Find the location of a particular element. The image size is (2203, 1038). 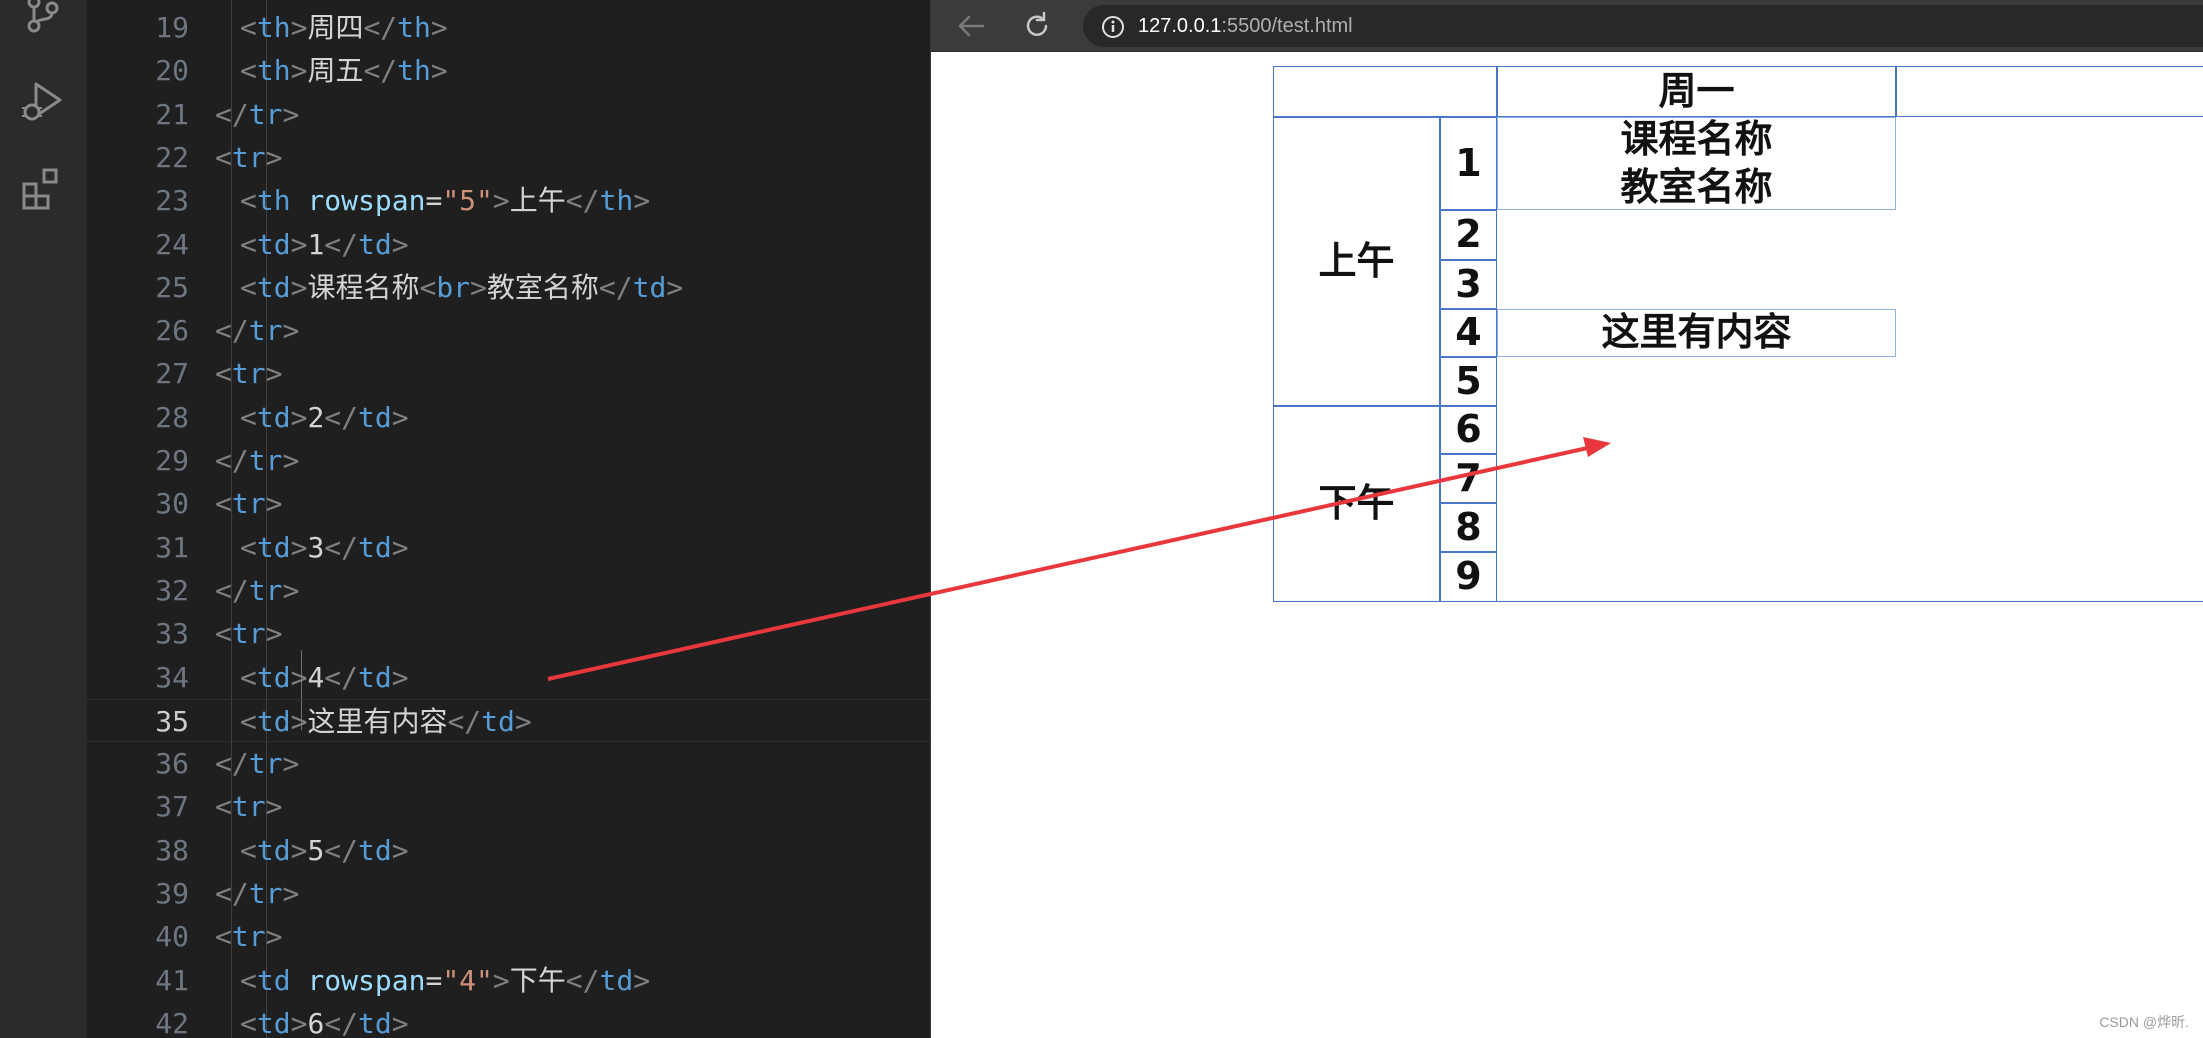

code-line: 33 <tr> is located at coordinates (508, 633).